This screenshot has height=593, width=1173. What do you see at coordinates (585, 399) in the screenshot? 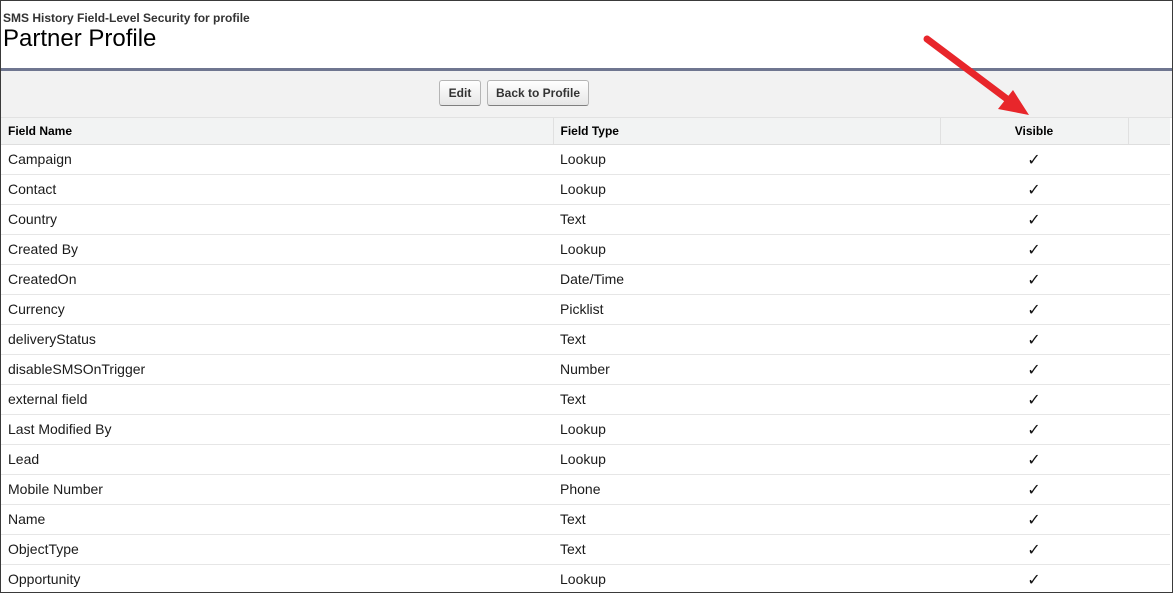
I see `table-row: external field Text ✓` at bounding box center [585, 399].